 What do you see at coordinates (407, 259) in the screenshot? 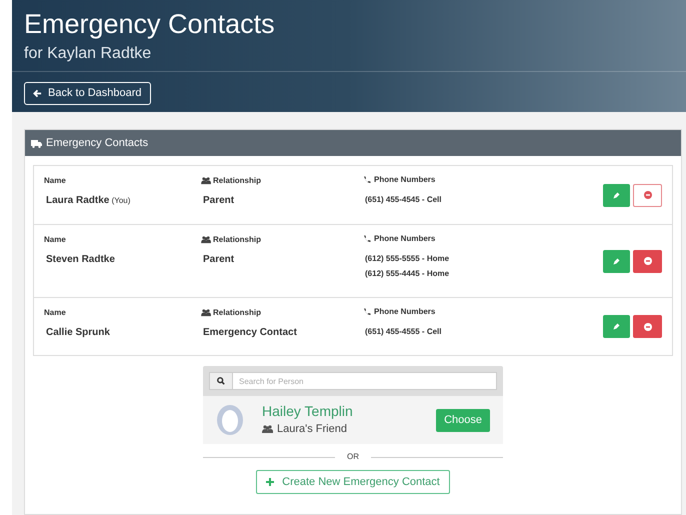
I see `phone-number: (612) 555-5555 - Home` at bounding box center [407, 259].